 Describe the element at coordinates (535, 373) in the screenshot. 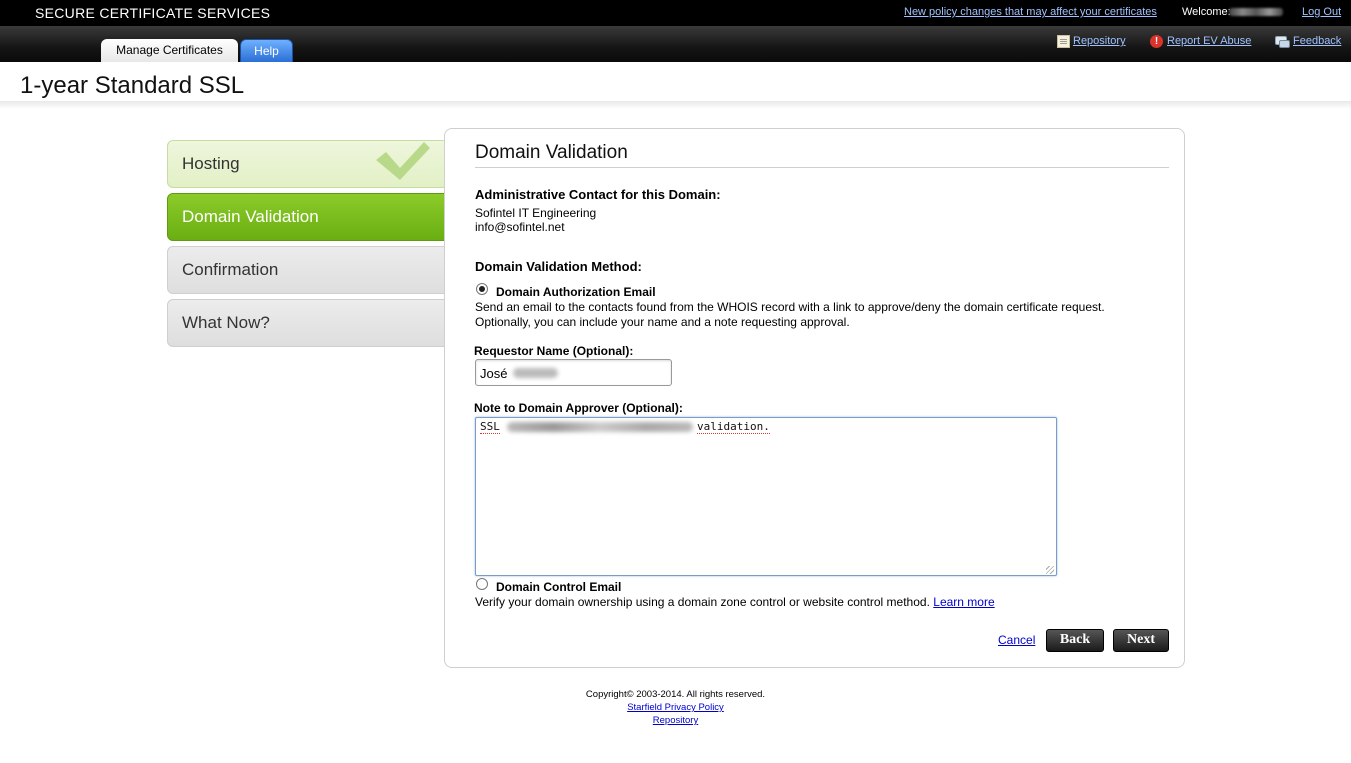

I see `redacted-surname` at that location.